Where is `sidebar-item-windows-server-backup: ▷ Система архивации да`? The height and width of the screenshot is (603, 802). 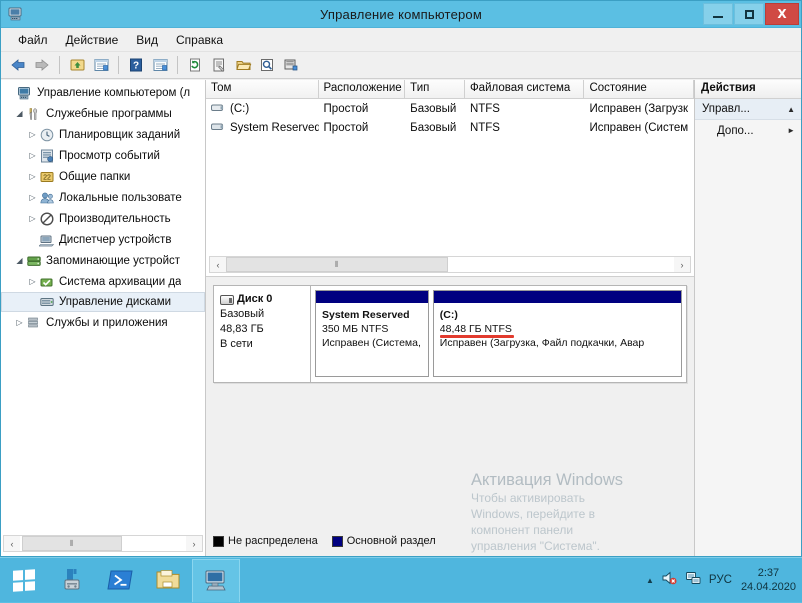
sidebar-item-windows-server-backup: ▷ Система архивации да is located at coordinates (103, 281).